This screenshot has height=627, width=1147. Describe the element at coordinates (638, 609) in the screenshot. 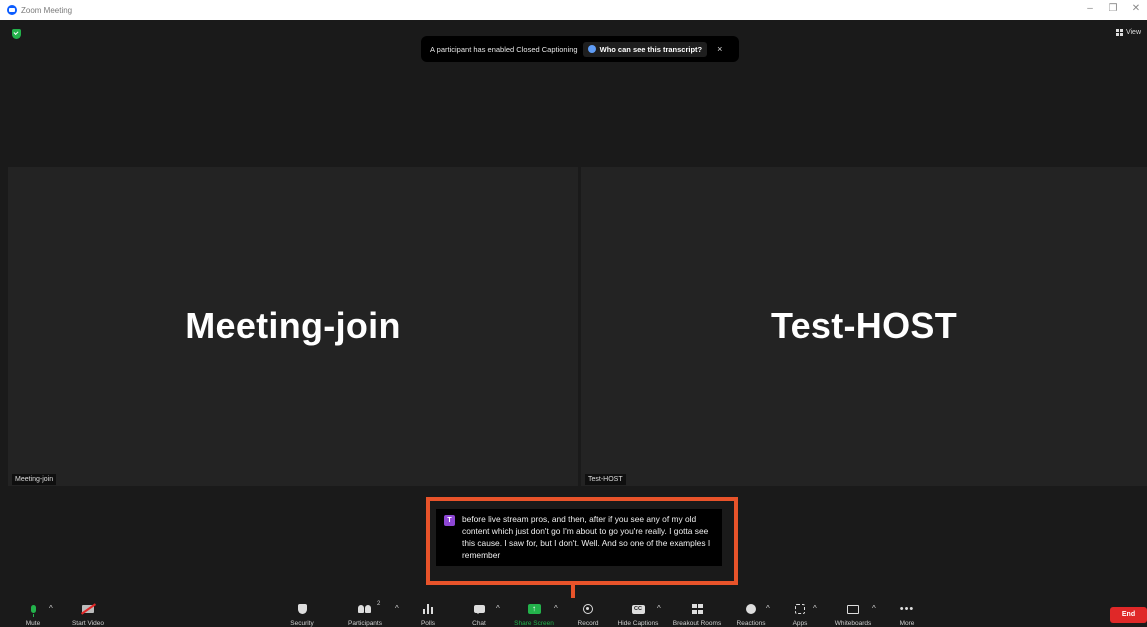

I see `closed-captions-icon: CC` at that location.